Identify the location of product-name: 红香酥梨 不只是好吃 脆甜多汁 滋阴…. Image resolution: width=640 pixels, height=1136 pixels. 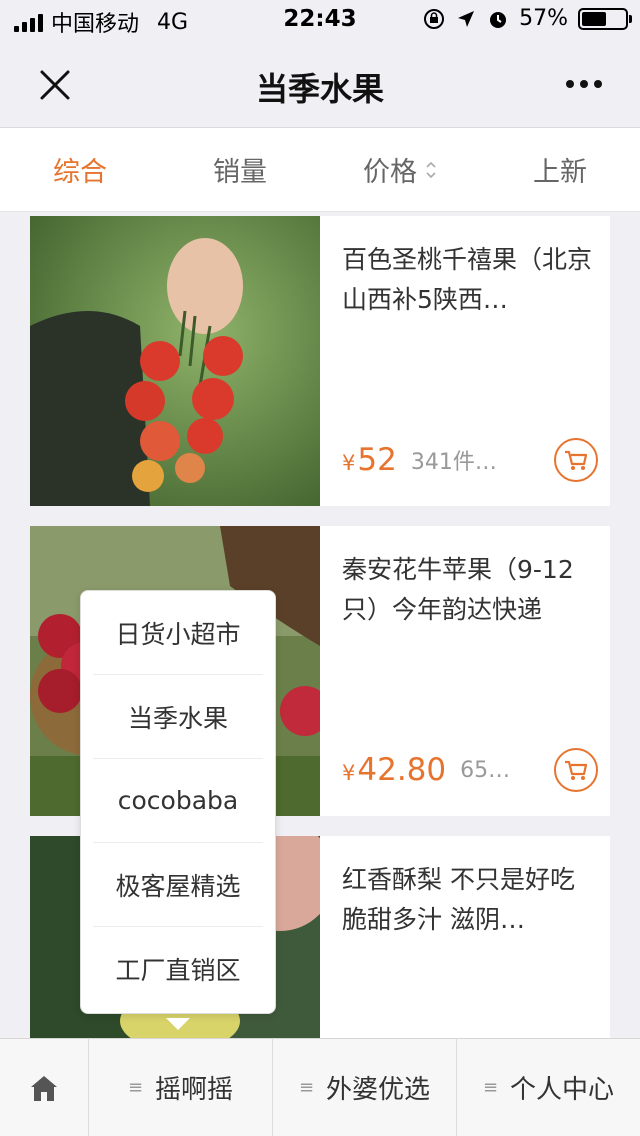
(467, 900).